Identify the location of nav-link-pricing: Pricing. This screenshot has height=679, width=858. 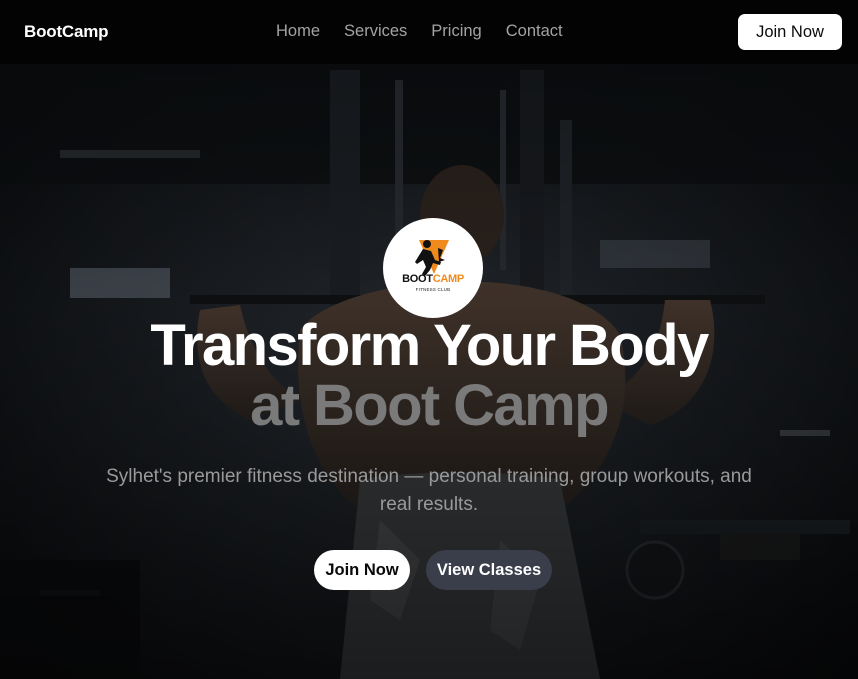
(456, 31).